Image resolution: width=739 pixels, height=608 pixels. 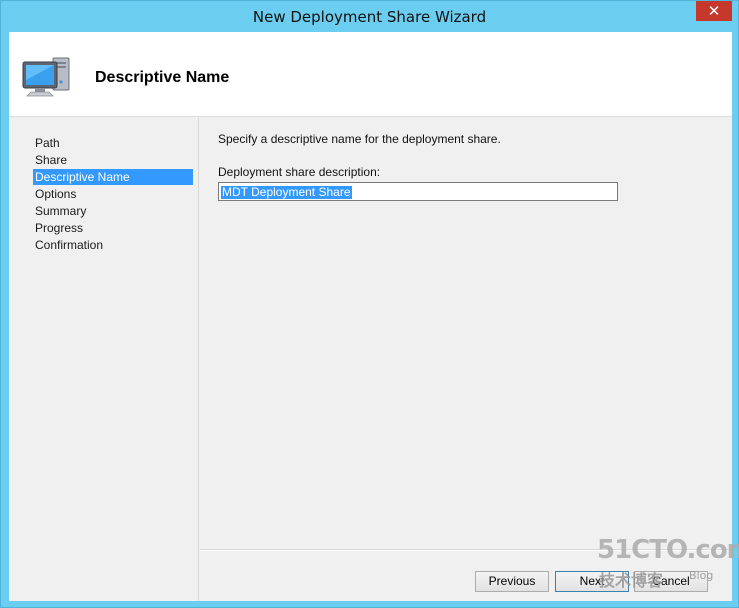 What do you see at coordinates (286, 192) in the screenshot?
I see `description-input-value: MDT Deployment Share` at bounding box center [286, 192].